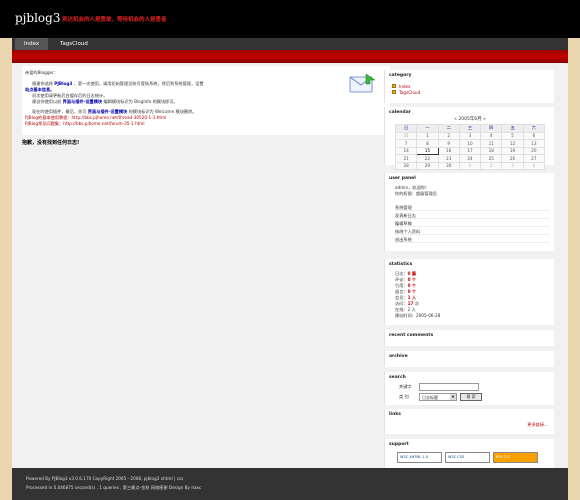 This screenshot has width=580, height=500. What do you see at coordinates (394, 92) in the screenshot?
I see `folder-icon` at bounding box center [394, 92].